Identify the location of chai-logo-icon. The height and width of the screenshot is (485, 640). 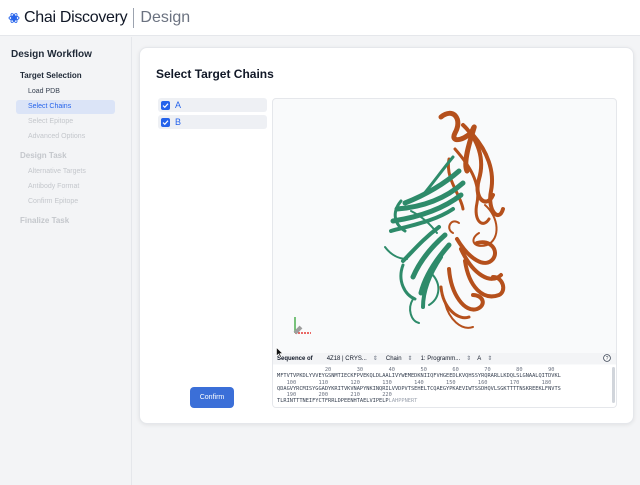
(14, 17).